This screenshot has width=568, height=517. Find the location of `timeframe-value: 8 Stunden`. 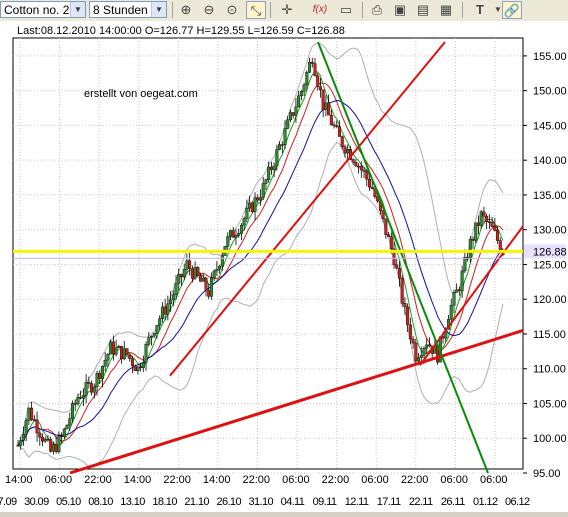

timeframe-value: 8 Stunden is located at coordinates (120, 10).